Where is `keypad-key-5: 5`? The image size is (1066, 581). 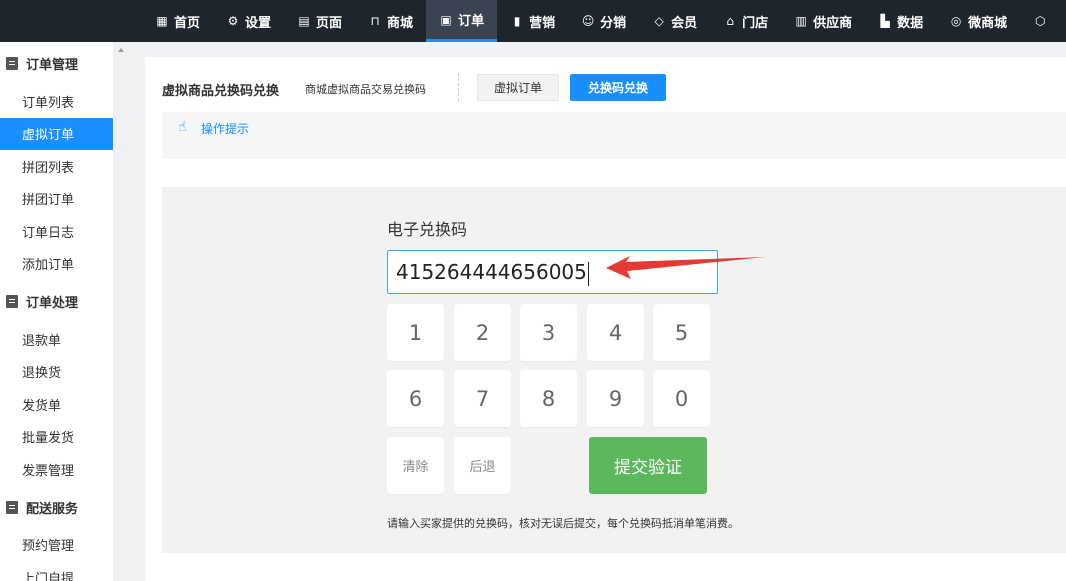 keypad-key-5: 5 is located at coordinates (681, 332).